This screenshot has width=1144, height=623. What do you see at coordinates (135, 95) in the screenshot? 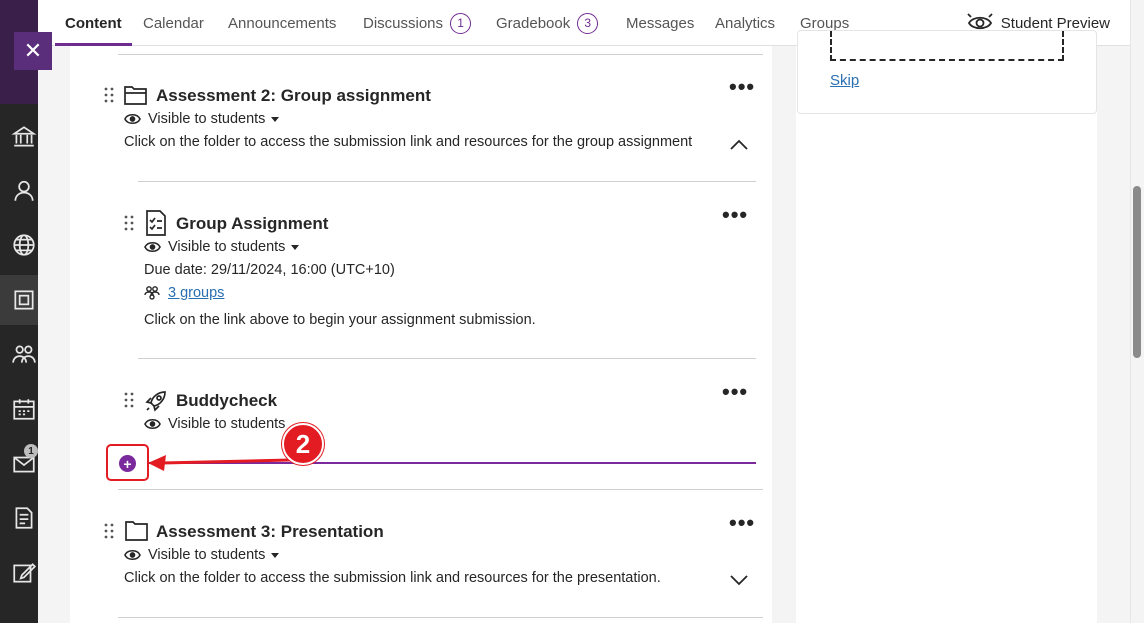
I see `folder-open-icon` at bounding box center [135, 95].